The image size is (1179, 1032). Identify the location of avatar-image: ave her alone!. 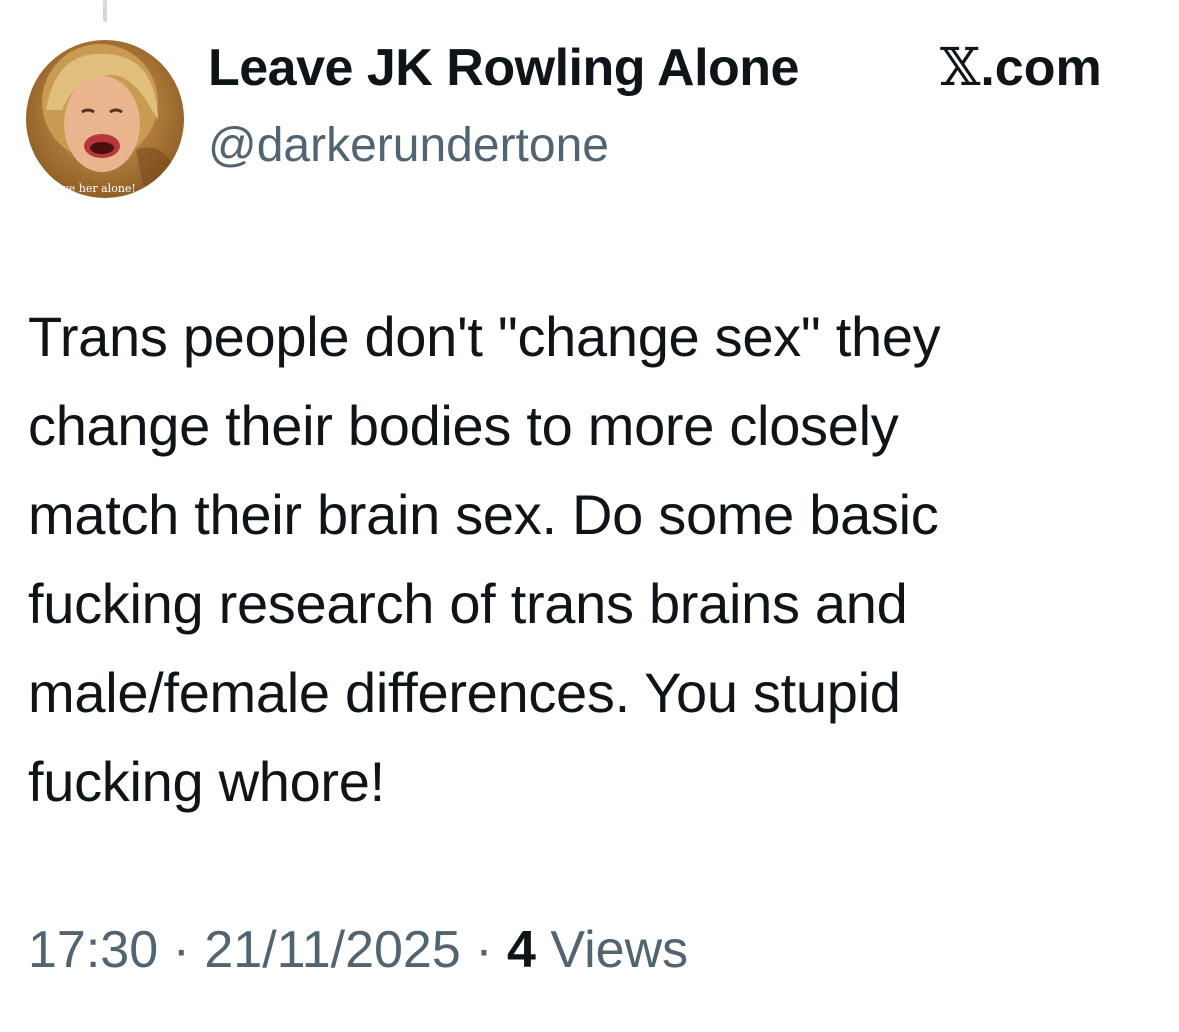
(105, 119).